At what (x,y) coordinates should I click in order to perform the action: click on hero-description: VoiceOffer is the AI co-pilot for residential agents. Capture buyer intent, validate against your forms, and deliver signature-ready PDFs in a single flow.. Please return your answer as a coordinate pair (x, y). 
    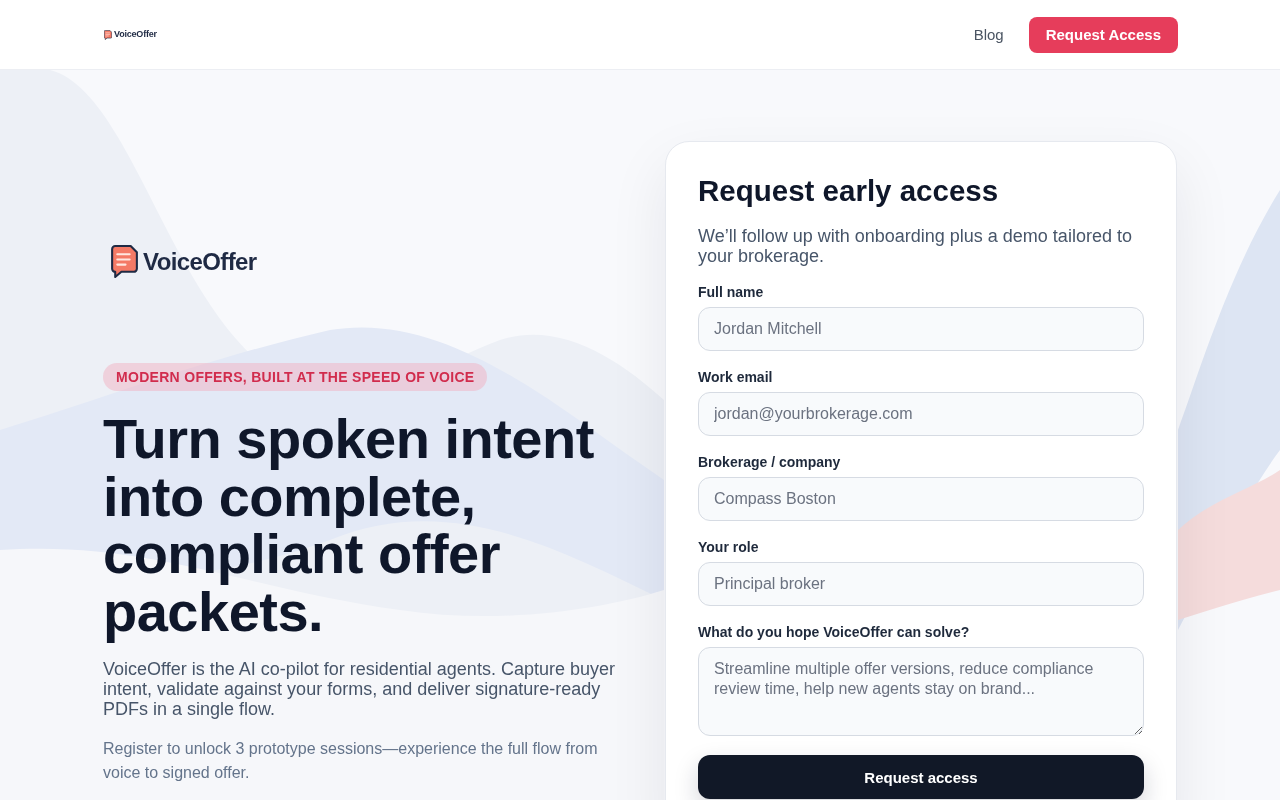
    Looking at the image, I should click on (359, 689).